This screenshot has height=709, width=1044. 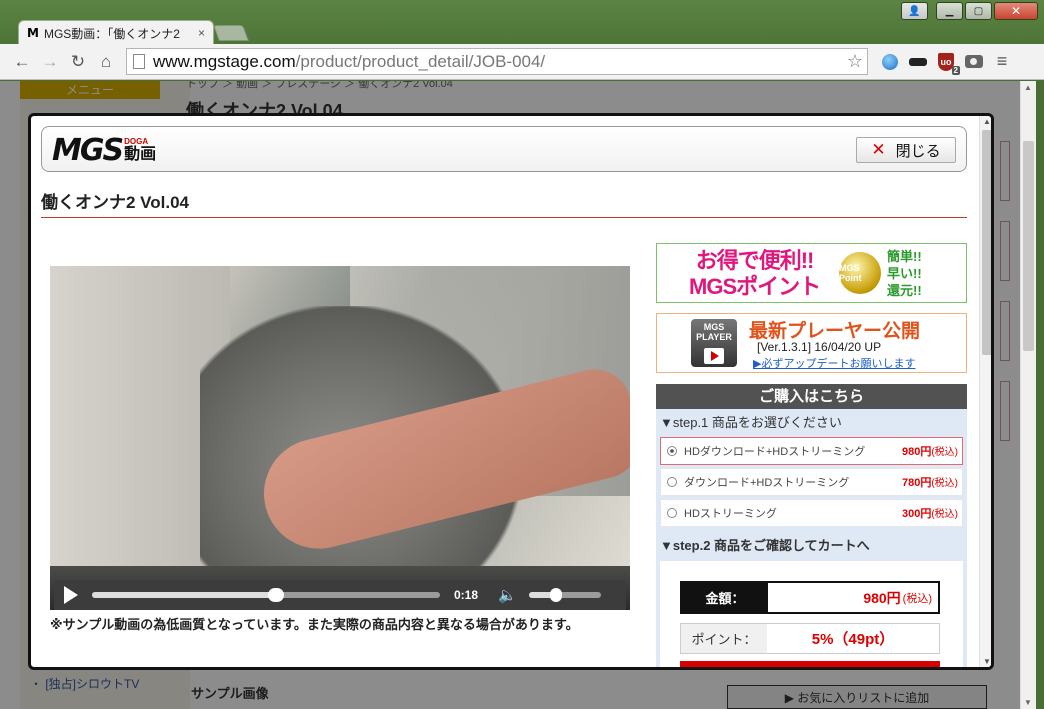 I want to click on option-label: HDストリーミング, so click(x=730, y=514).